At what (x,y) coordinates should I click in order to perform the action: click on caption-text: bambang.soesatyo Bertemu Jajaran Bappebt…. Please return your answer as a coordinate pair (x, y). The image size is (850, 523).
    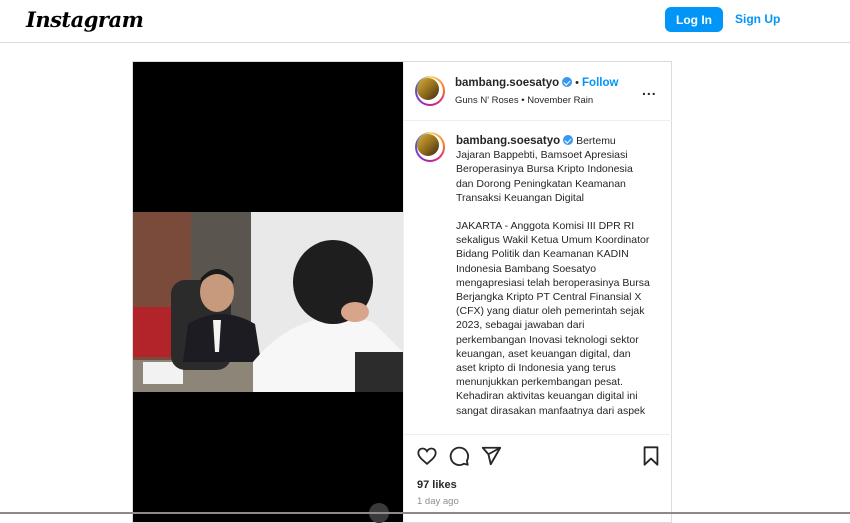
    Looking at the image, I should click on (554, 276).